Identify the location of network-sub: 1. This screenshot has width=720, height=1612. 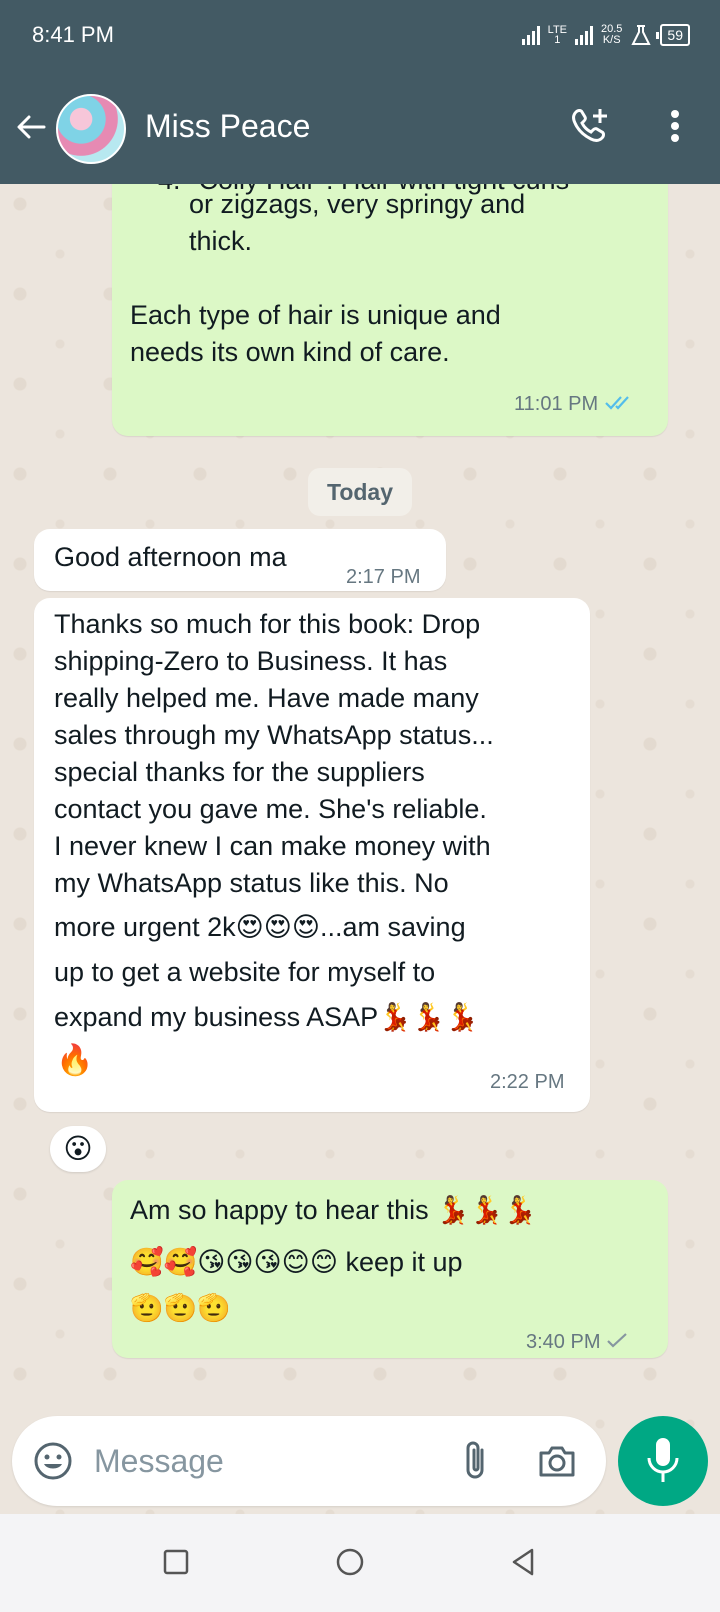
(557, 40).